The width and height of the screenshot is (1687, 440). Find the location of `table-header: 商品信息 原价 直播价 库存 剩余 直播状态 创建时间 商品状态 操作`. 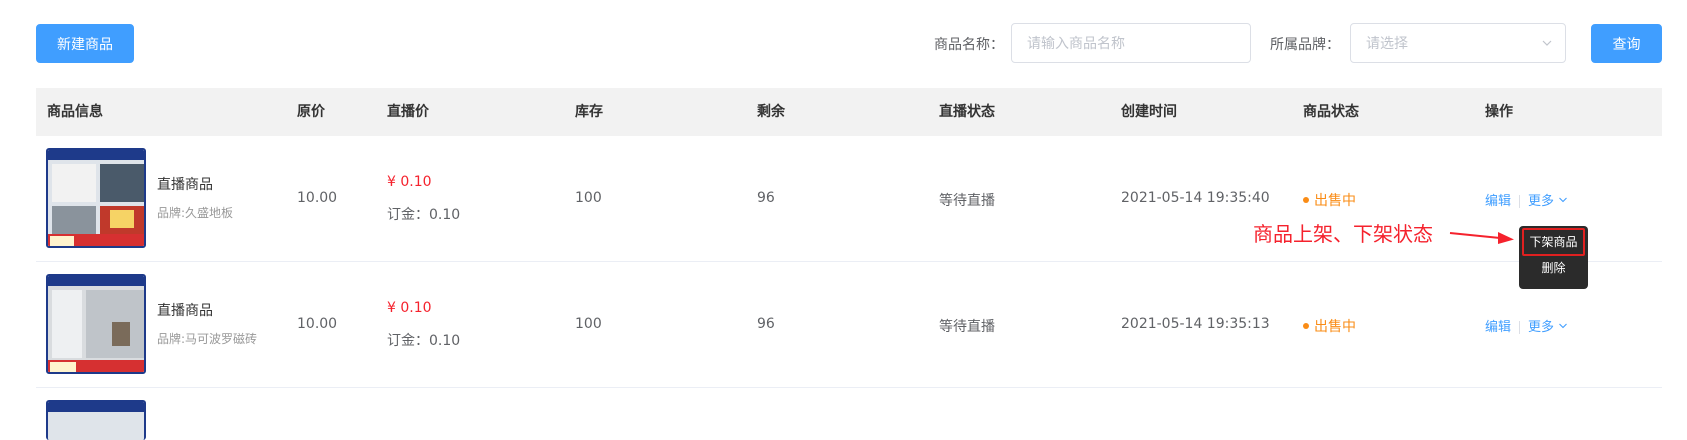

table-header: 商品信息 原价 直播价 库存 剩余 直播状态 创建时间 商品状态 操作 is located at coordinates (849, 112).